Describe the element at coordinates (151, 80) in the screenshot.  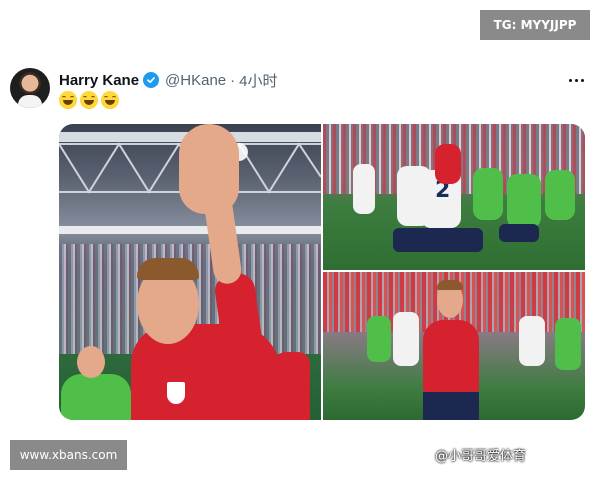
I see `verified-badge-icon` at that location.